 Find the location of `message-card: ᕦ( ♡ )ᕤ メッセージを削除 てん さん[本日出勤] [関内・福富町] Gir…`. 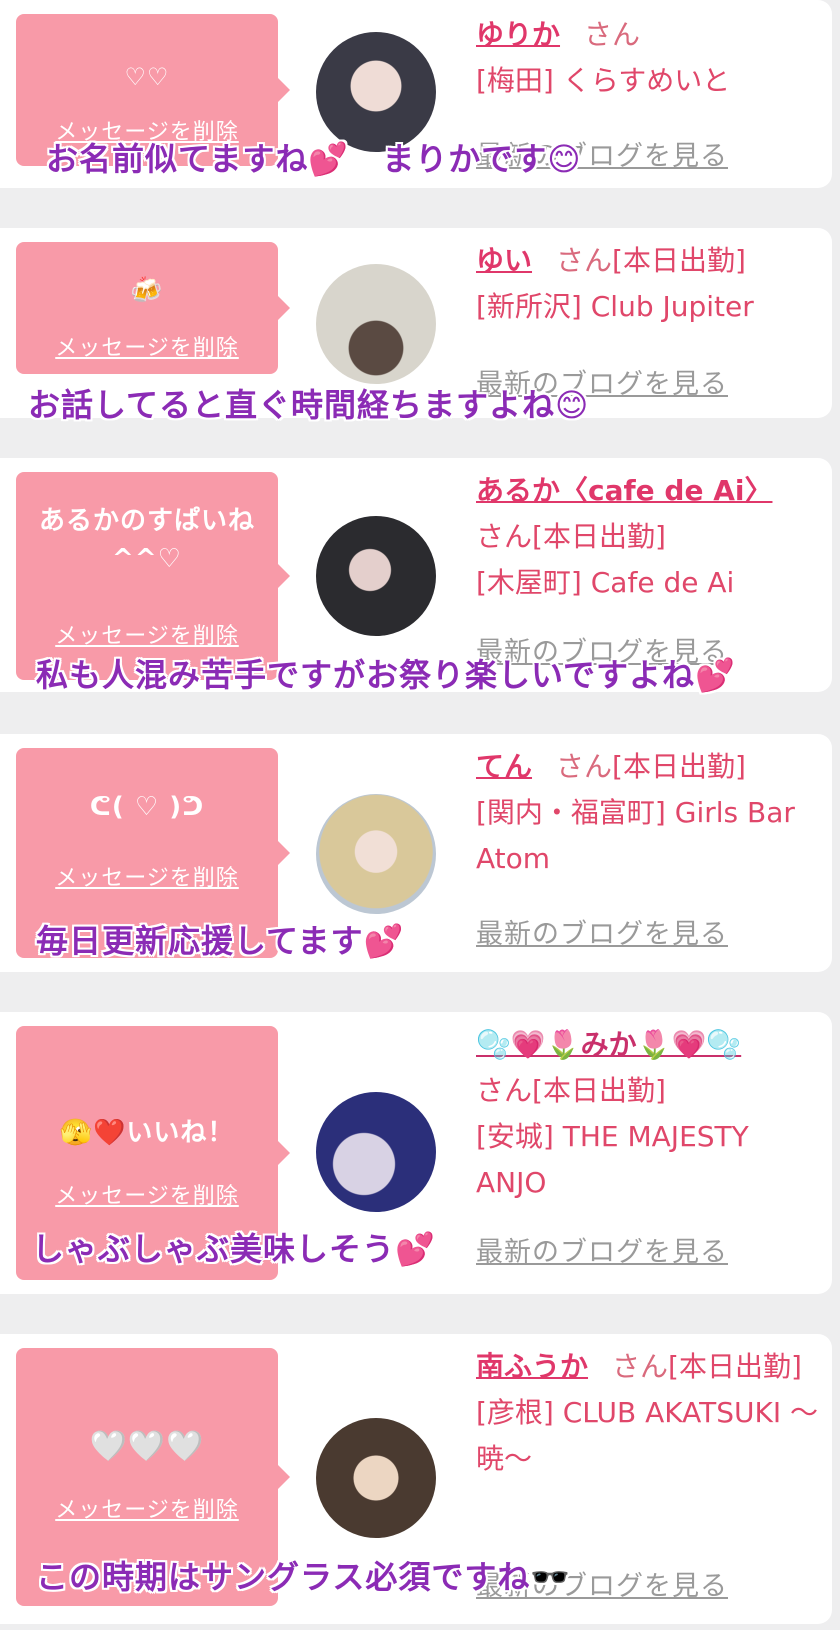

message-card: ᕦ( ♡ )ᕤ メッセージを削除 てん さん[本日出勤] [関内・福富町] Gir… is located at coordinates (416, 853).